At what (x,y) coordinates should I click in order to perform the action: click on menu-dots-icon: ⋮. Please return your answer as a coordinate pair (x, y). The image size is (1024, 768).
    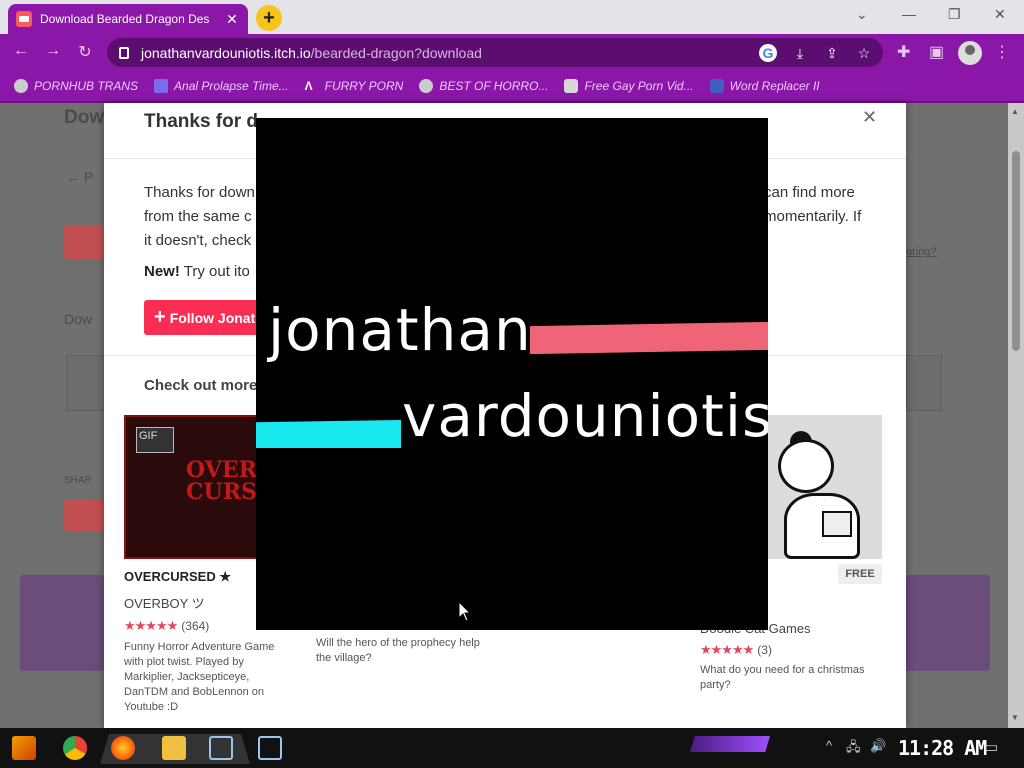
    Looking at the image, I should click on (1002, 52).